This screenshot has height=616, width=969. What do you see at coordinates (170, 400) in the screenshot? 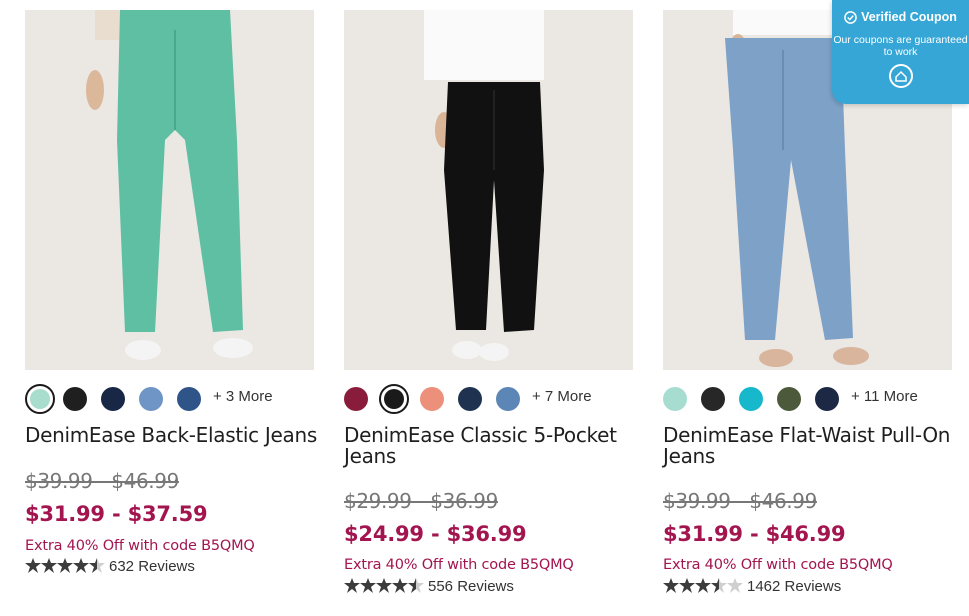
I see `color-swatches: + 3 More` at bounding box center [170, 400].